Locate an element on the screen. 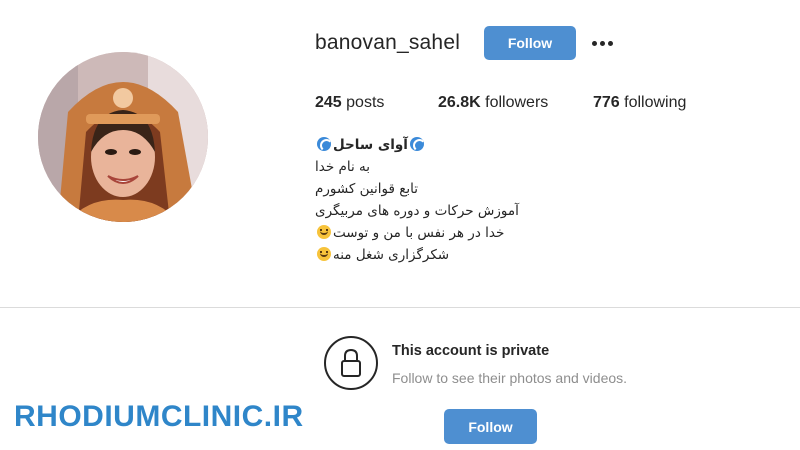 Image resolution: width=800 pixels, height=450 pixels. follow-button: Follow is located at coordinates (530, 43).